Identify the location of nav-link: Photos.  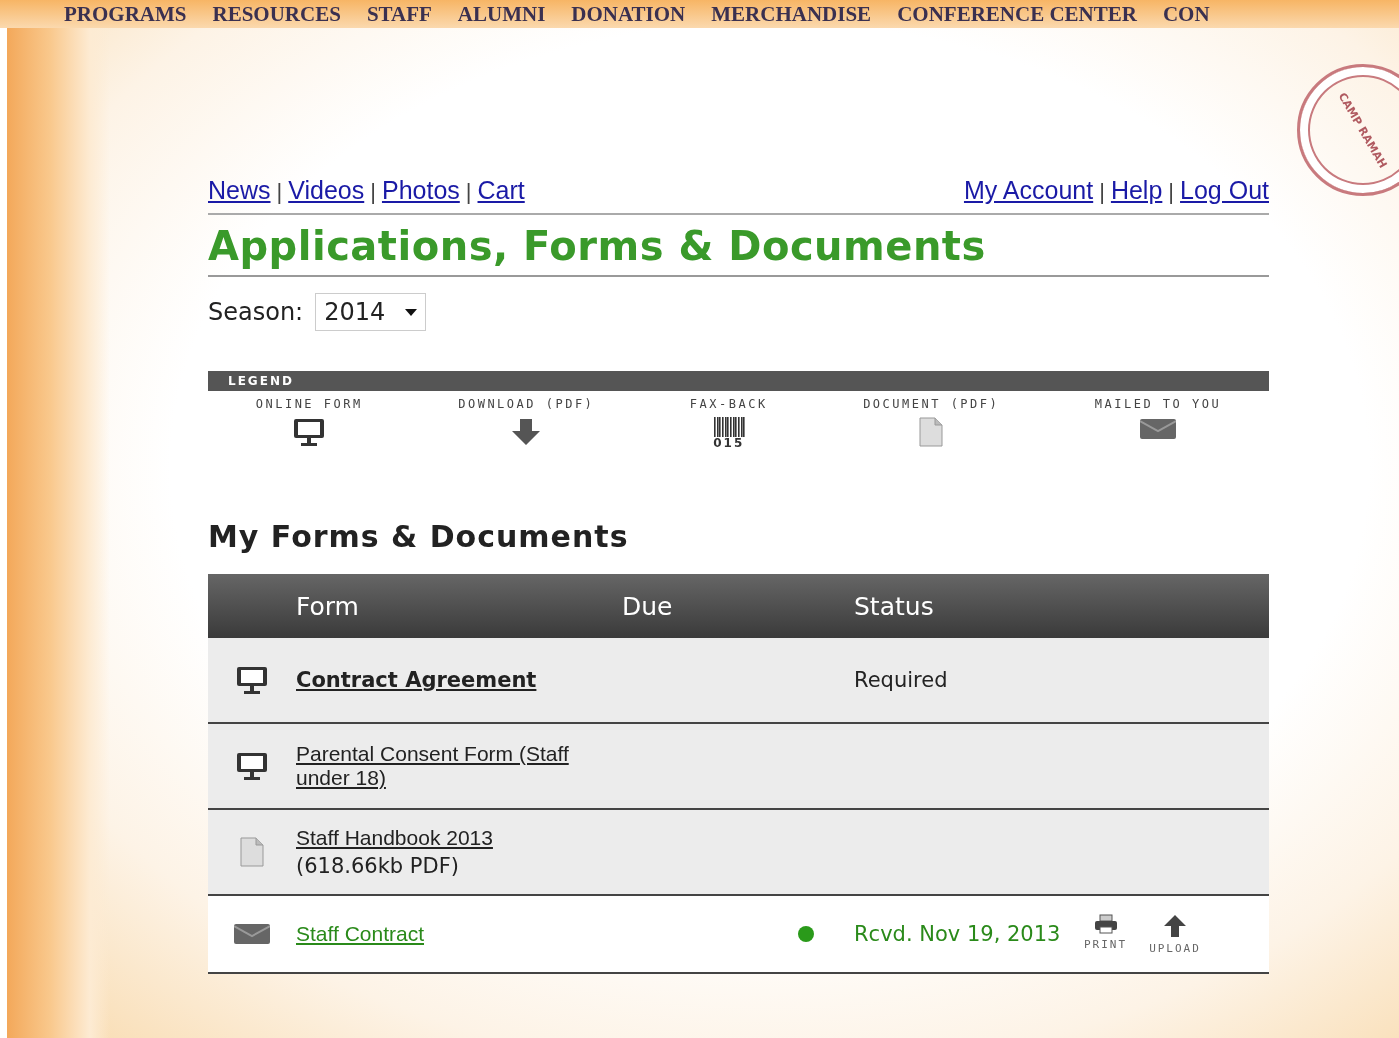
(420, 190).